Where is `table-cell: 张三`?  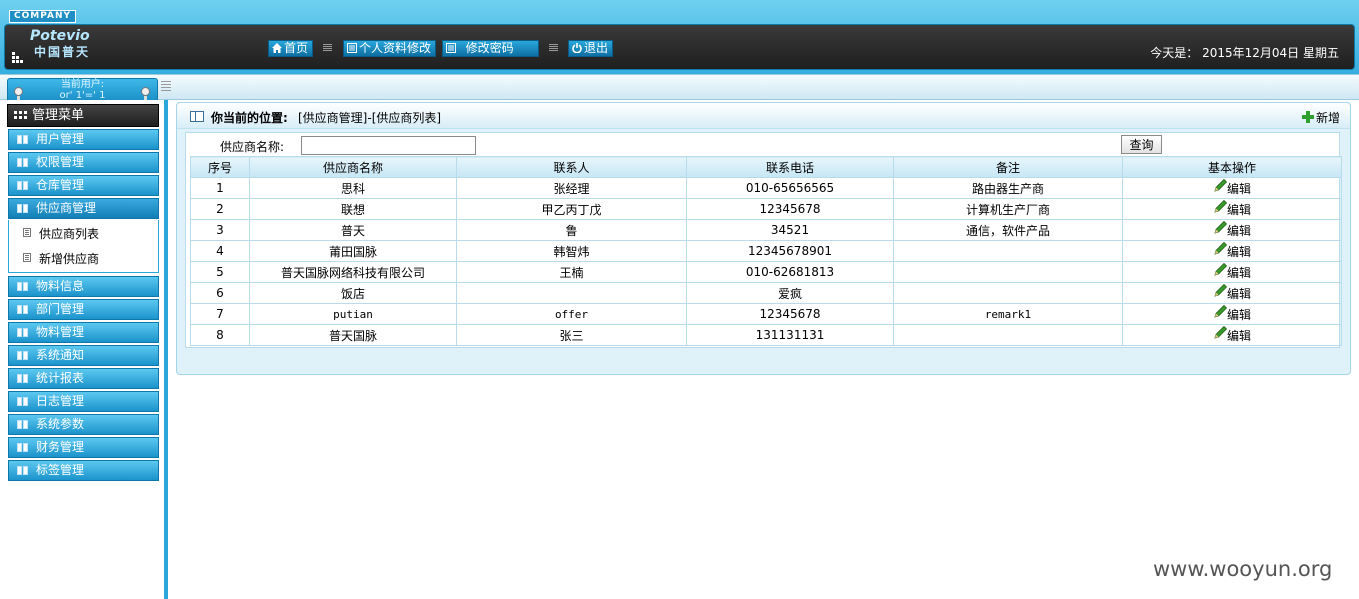
table-cell: 张三 is located at coordinates (571, 335).